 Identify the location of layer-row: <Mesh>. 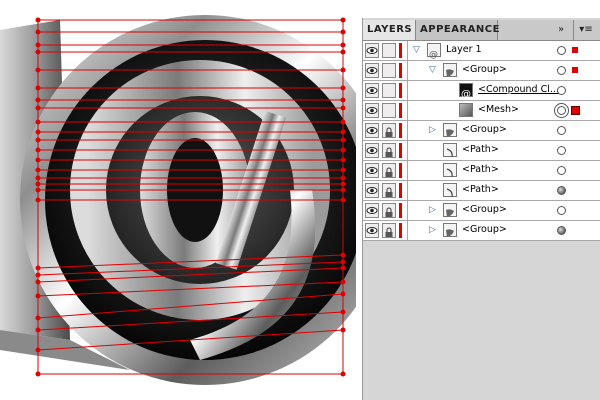
(481, 111).